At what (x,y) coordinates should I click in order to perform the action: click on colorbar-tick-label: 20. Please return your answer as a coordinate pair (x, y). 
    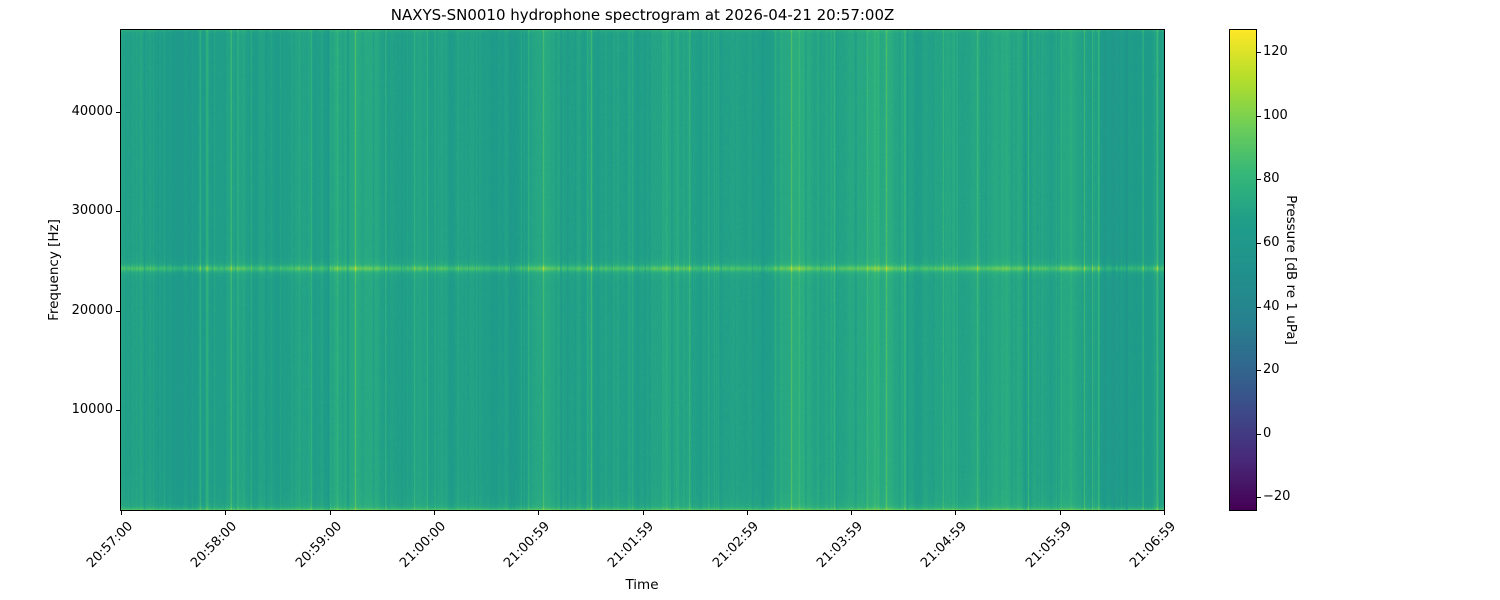
    Looking at the image, I should click on (1271, 369).